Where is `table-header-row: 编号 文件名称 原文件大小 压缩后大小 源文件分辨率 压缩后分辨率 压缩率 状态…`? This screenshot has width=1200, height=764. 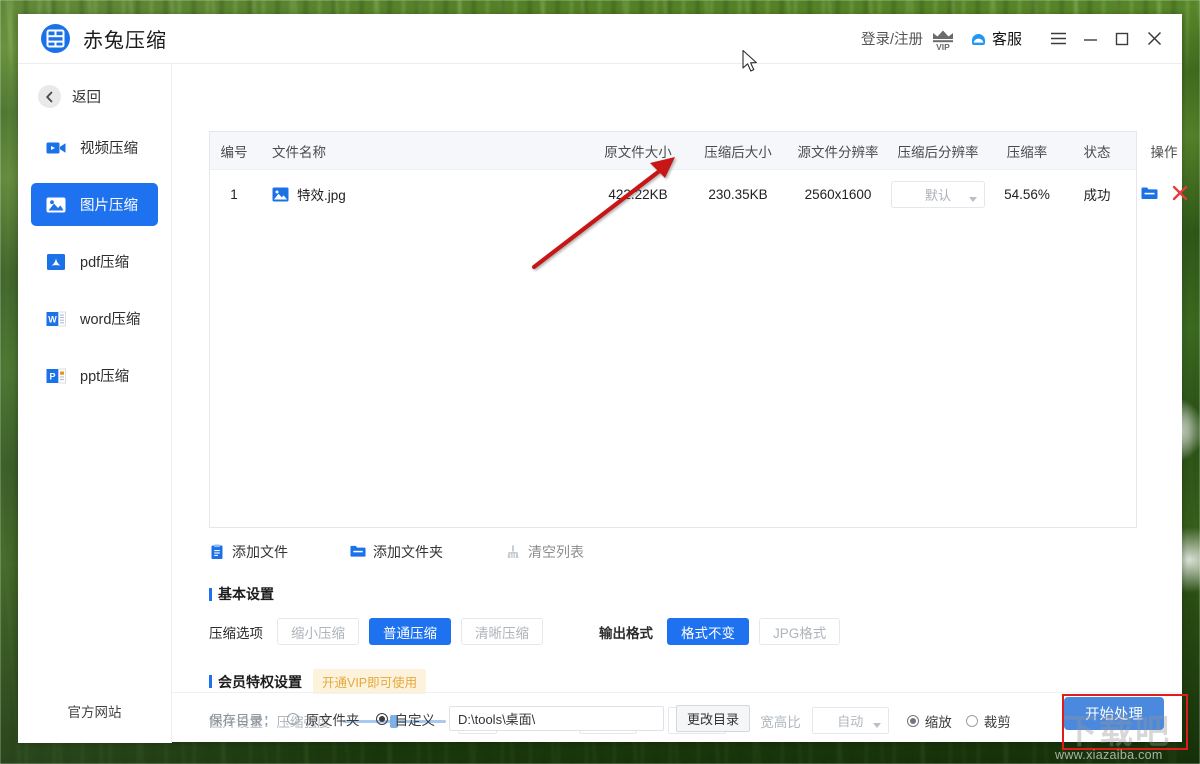 table-header-row: 编号 文件名称 原文件大小 压缩后大小 源文件分辨率 压缩后分辨率 压缩率 状态… is located at coordinates (694, 151).